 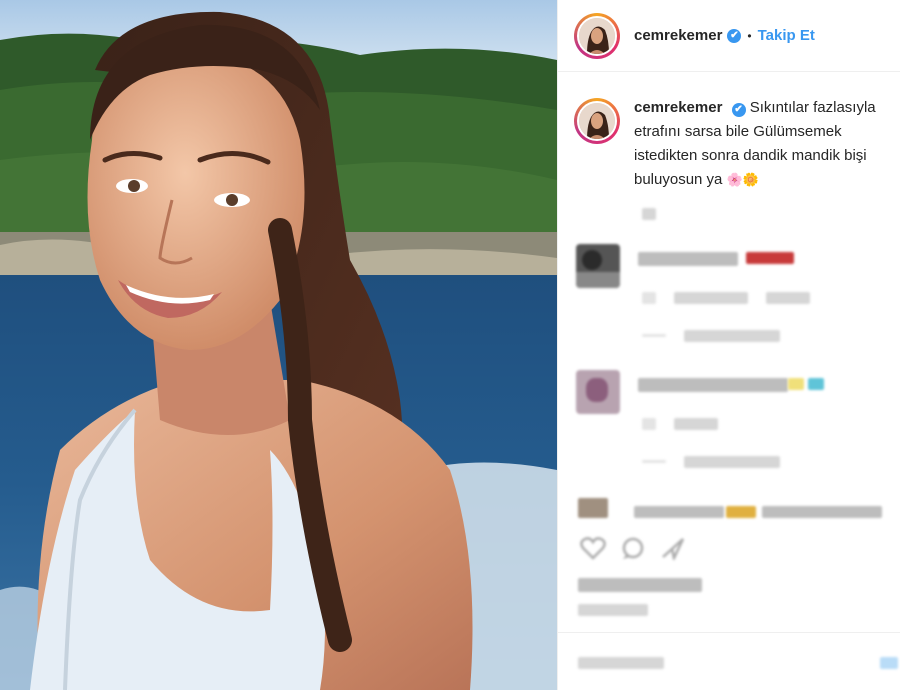 What do you see at coordinates (742, 179) in the screenshot?
I see `caption-emoji: 🌸🌼` at bounding box center [742, 179].